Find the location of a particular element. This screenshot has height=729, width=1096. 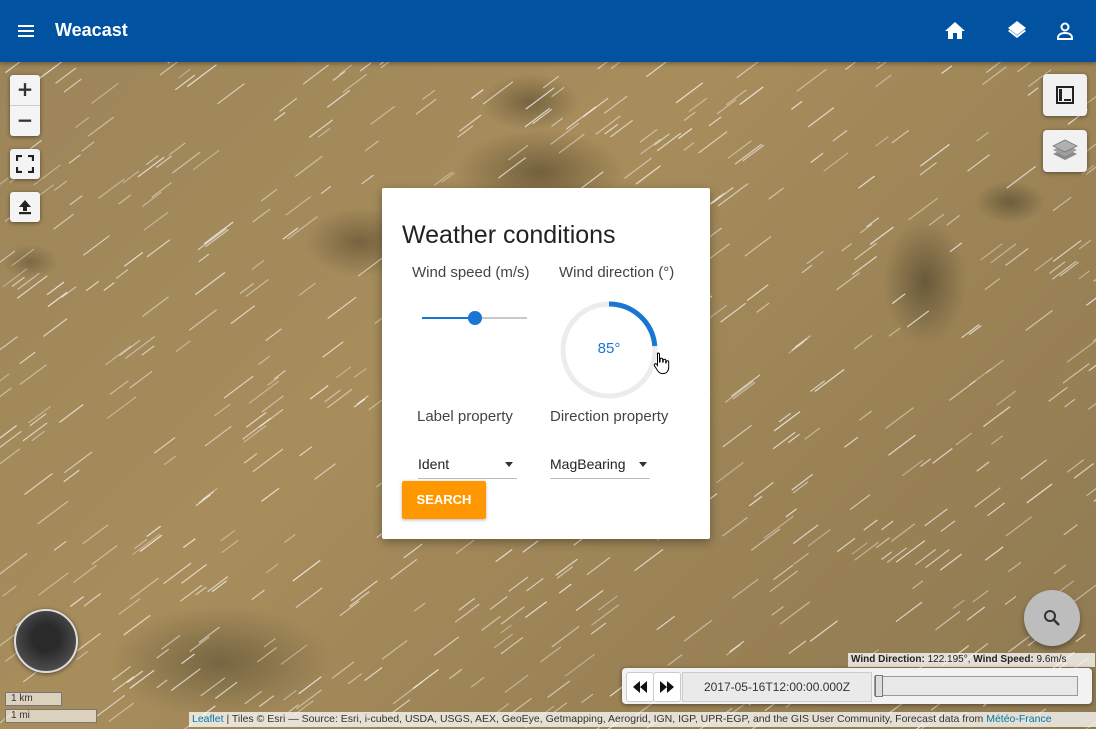

search-button: SEARCH is located at coordinates (444, 500).